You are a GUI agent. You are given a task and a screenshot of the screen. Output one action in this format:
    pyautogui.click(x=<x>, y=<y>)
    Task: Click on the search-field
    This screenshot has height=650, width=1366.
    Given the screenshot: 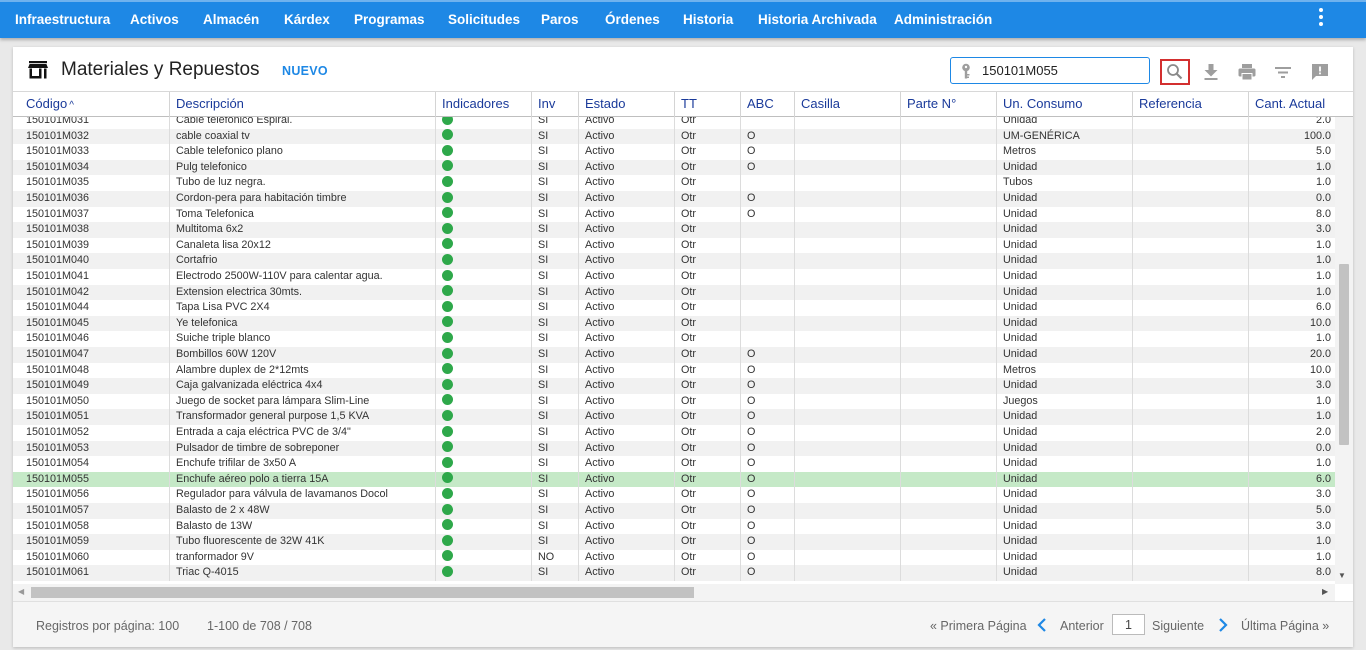 What is the action you would take?
    pyautogui.click(x=1050, y=70)
    